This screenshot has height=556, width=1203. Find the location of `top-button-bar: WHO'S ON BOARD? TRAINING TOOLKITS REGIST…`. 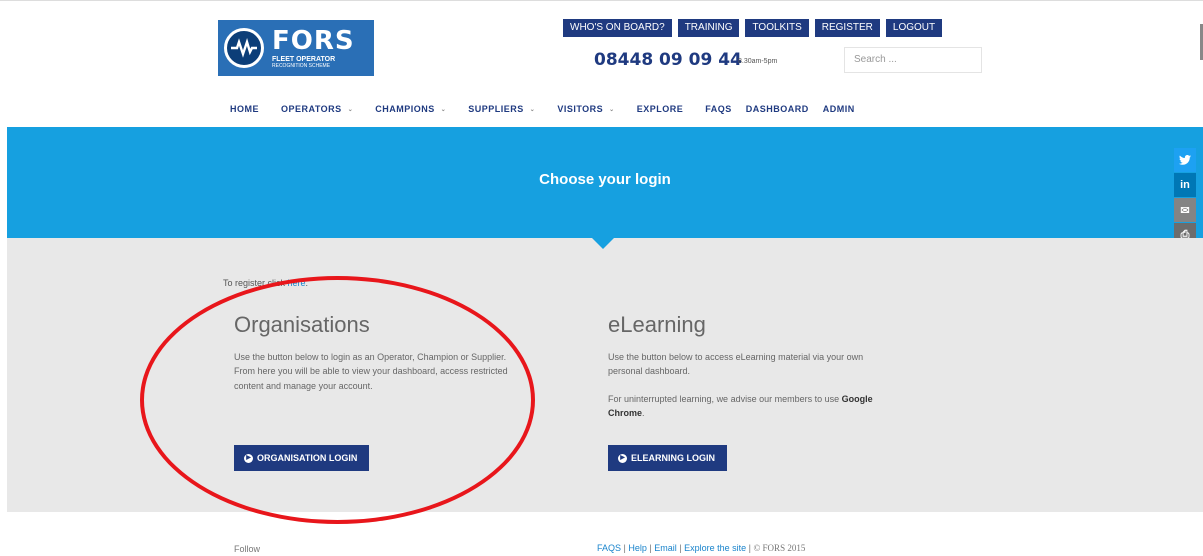

top-button-bar: WHO'S ON BOARD? TRAINING TOOLKITS REGIST… is located at coordinates (753, 28).